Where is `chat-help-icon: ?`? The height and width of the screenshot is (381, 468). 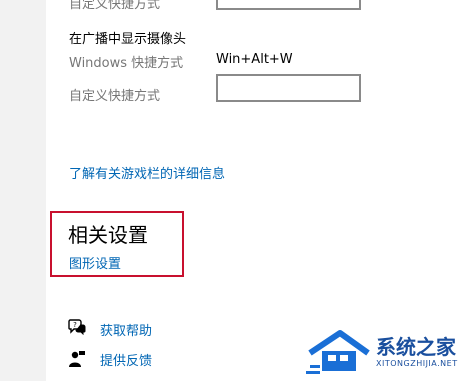 chat-help-icon: ? is located at coordinates (77, 327).